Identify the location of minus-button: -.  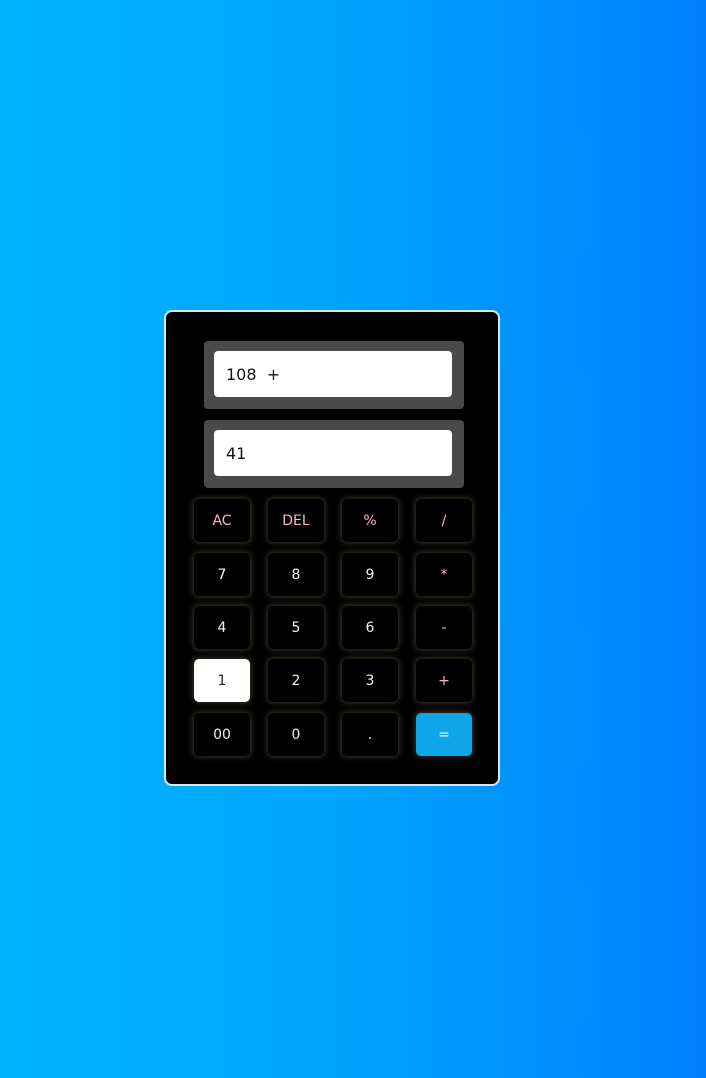
(444, 627).